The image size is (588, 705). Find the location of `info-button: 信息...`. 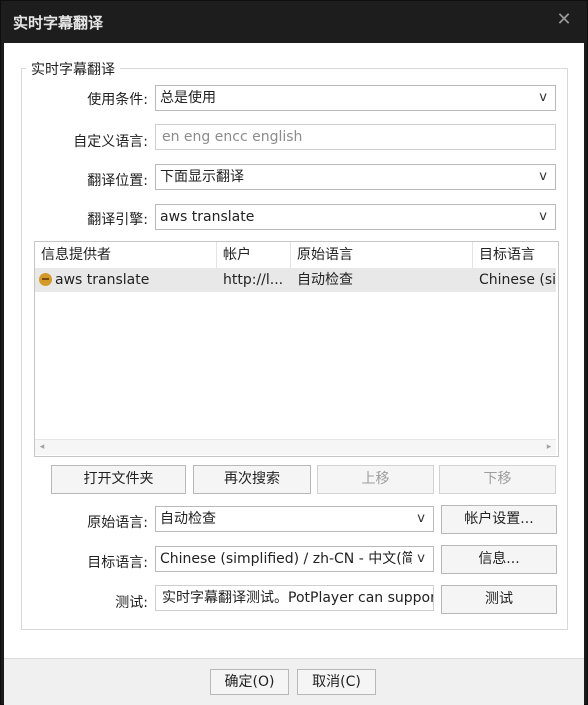

info-button: 信息... is located at coordinates (499, 559).